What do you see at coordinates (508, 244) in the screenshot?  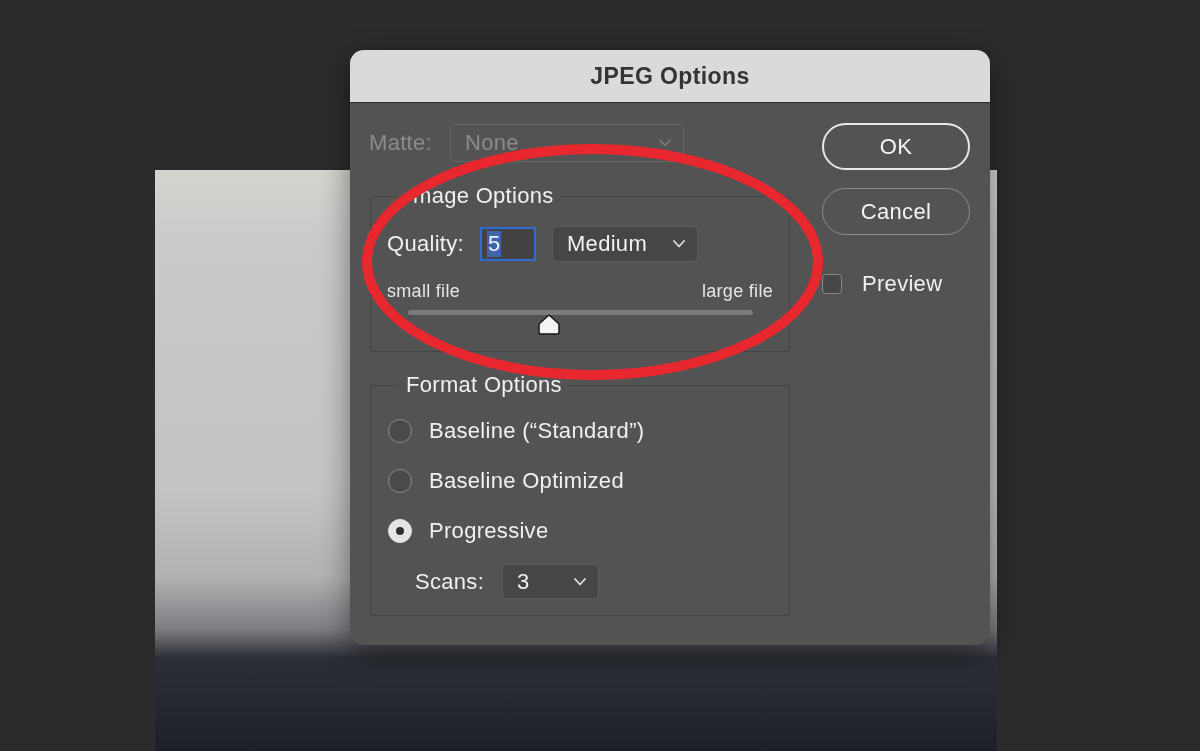 I see `quality-field: 5` at bounding box center [508, 244].